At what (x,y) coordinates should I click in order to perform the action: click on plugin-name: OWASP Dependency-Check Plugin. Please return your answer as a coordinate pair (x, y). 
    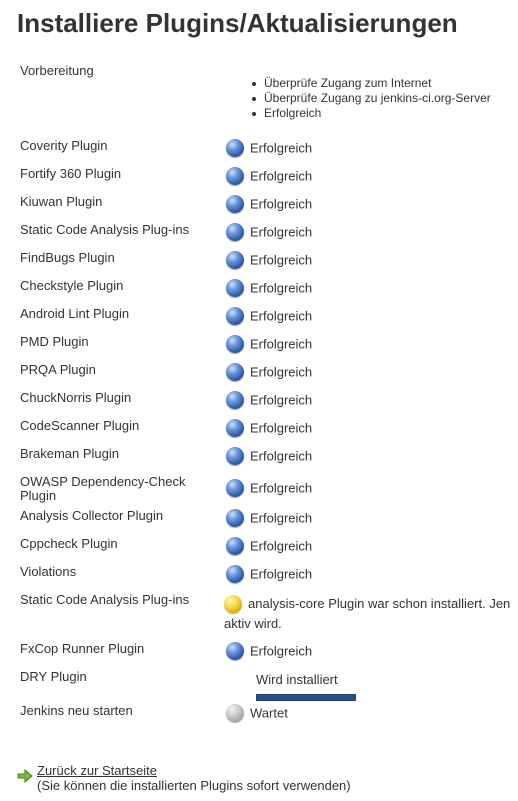
    Looking at the image, I should click on (103, 488).